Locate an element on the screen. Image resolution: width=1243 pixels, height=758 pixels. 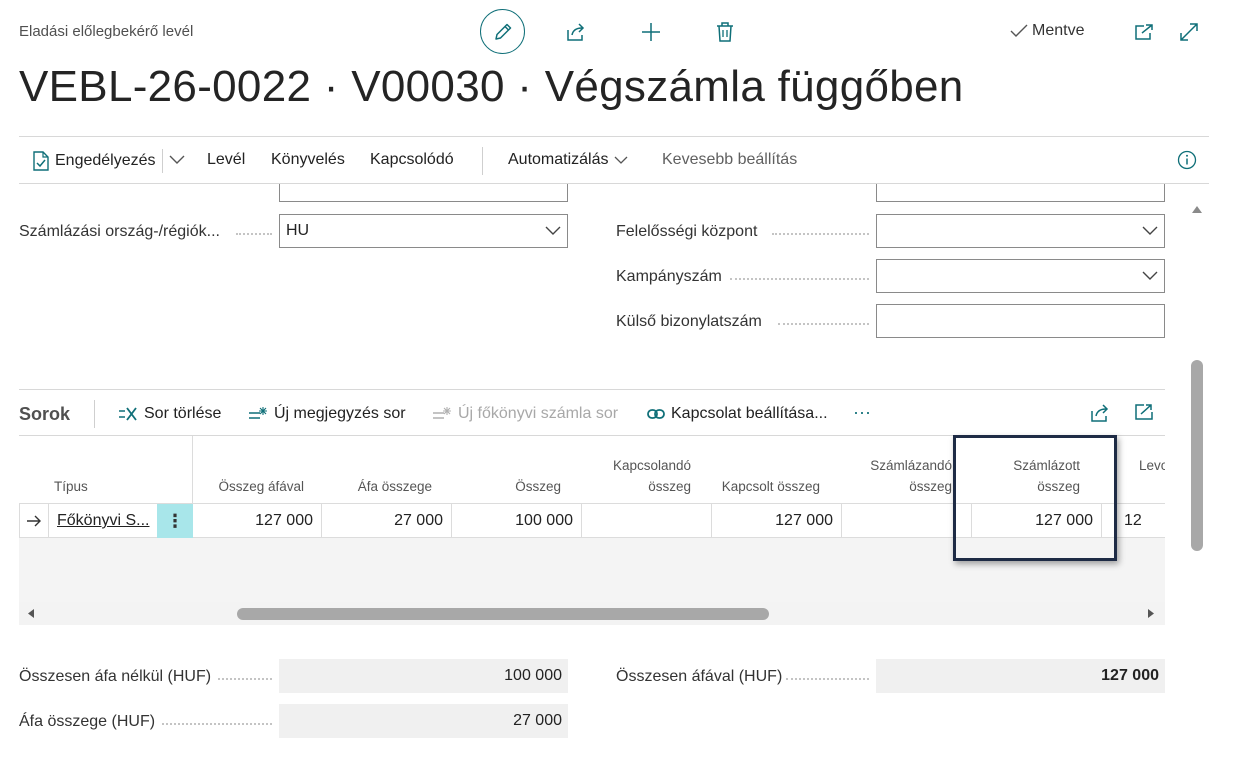
automate-action: Automatizálás is located at coordinates (568, 160).